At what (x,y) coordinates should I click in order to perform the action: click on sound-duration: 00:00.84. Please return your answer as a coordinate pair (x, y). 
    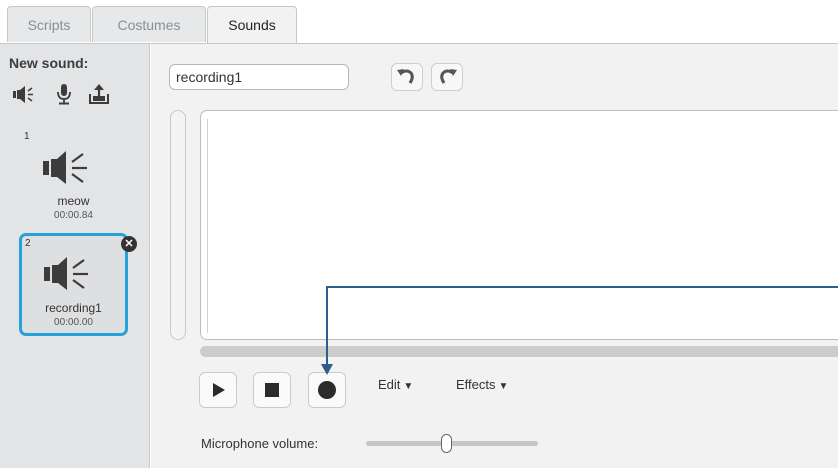
    Looking at the image, I should click on (73, 215).